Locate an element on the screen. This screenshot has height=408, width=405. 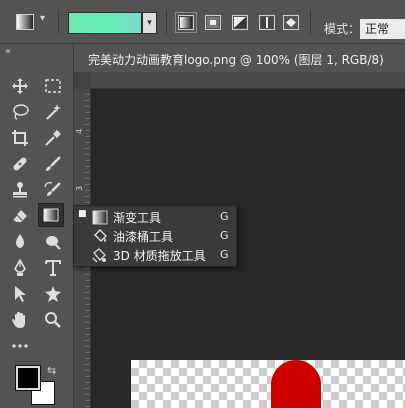
options-bar: ▾ ▾ 模式： 正常 is located at coordinates (202, 22).